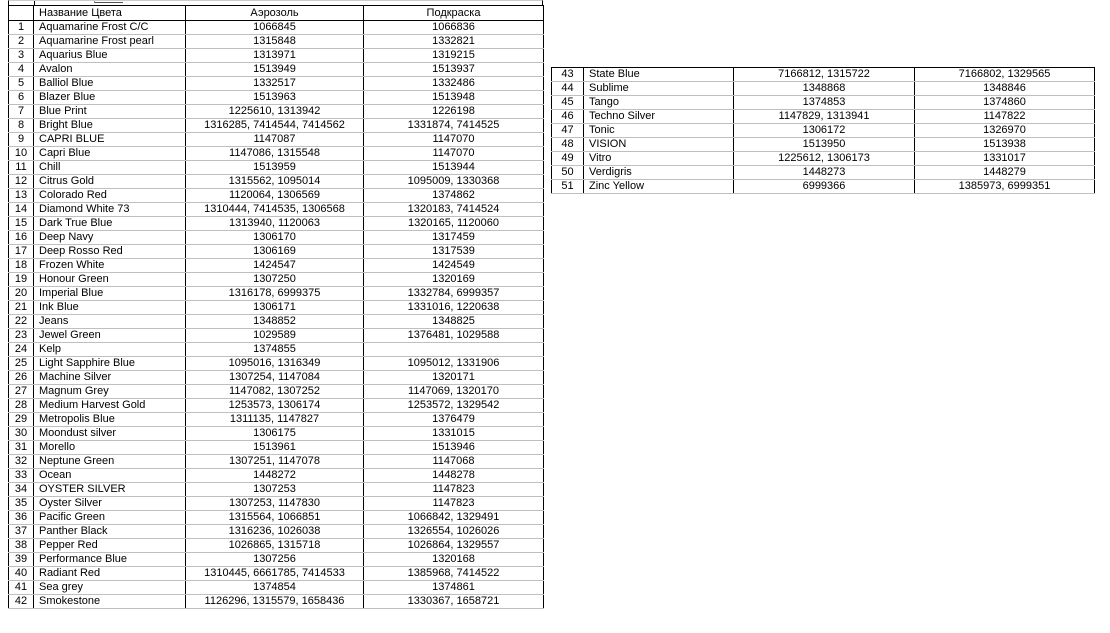 Image resolution: width=1110 pixels, height=633 pixels. What do you see at coordinates (274, 69) in the screenshot?
I see `cell-aerosol: 1513949` at bounding box center [274, 69].